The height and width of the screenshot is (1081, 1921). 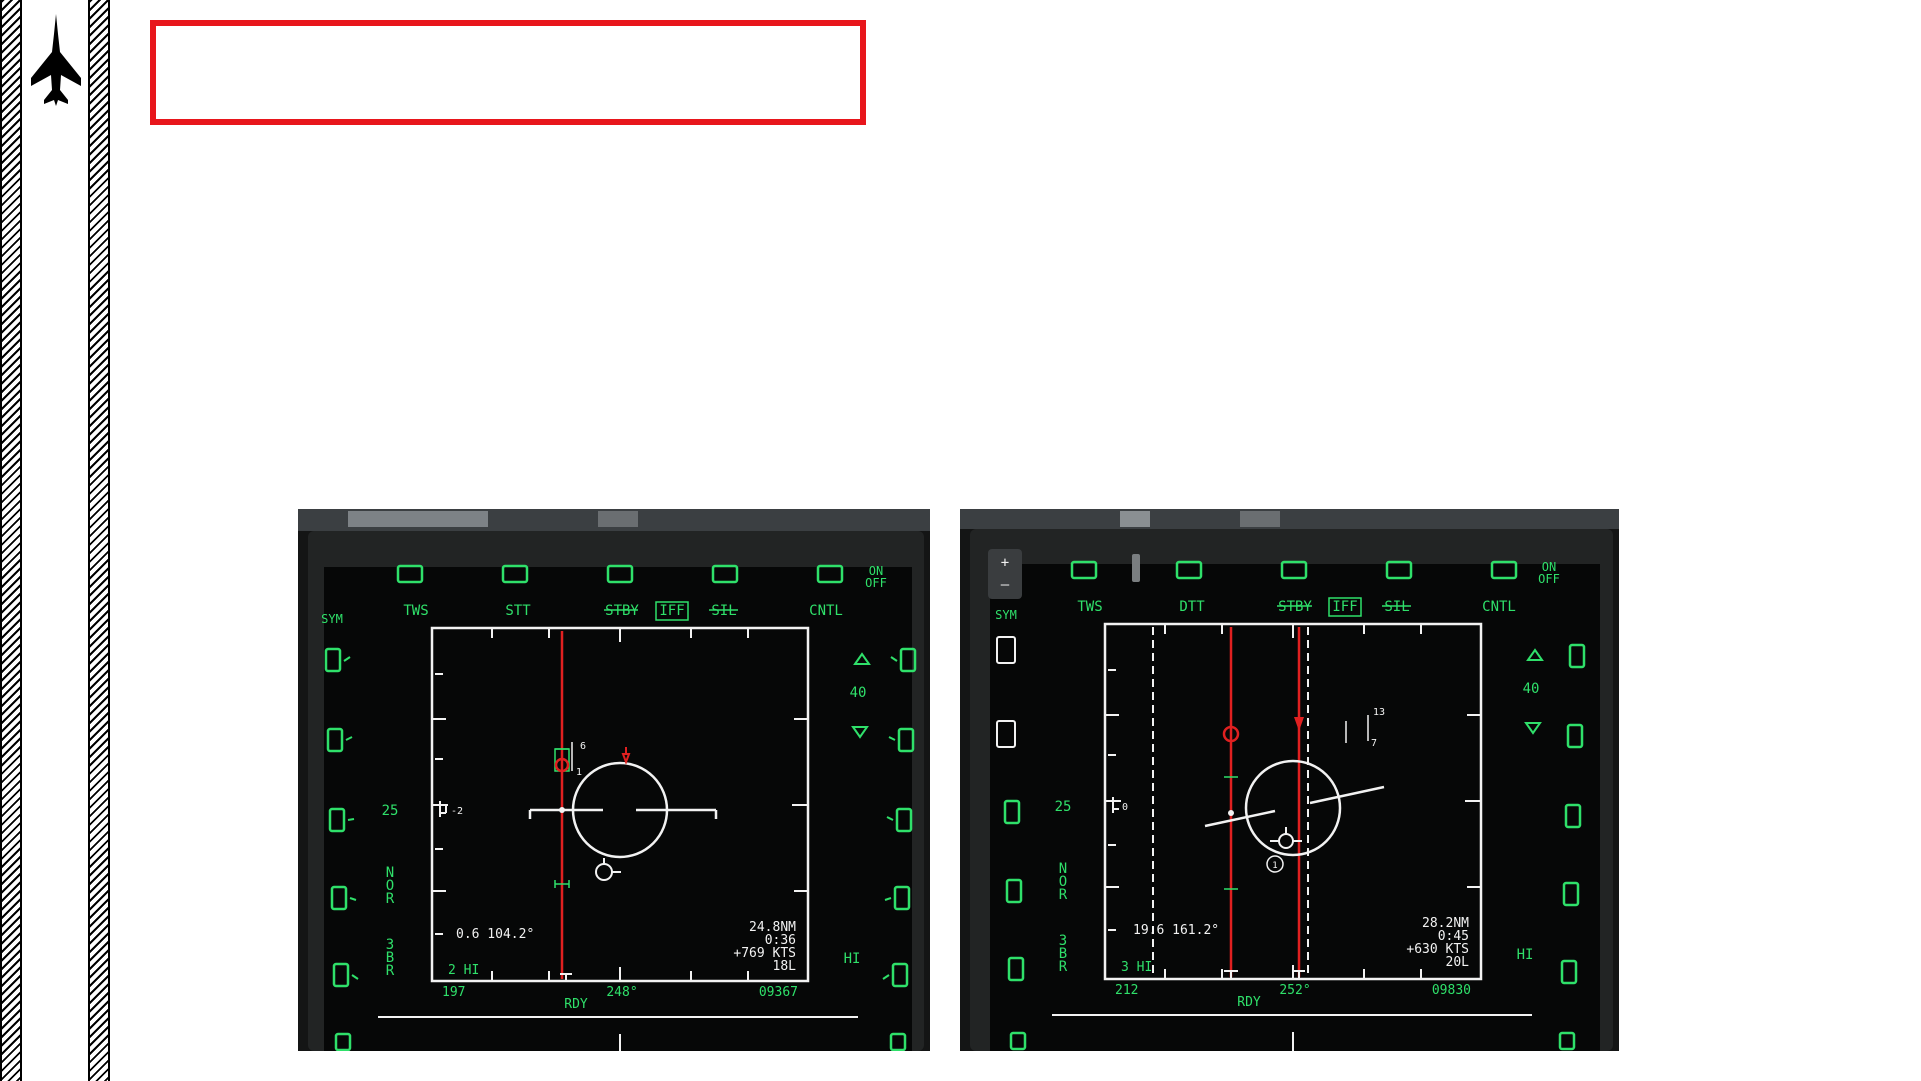 I want to click on fighter-jet-silhouette-icon, so click(x=56, y=60).